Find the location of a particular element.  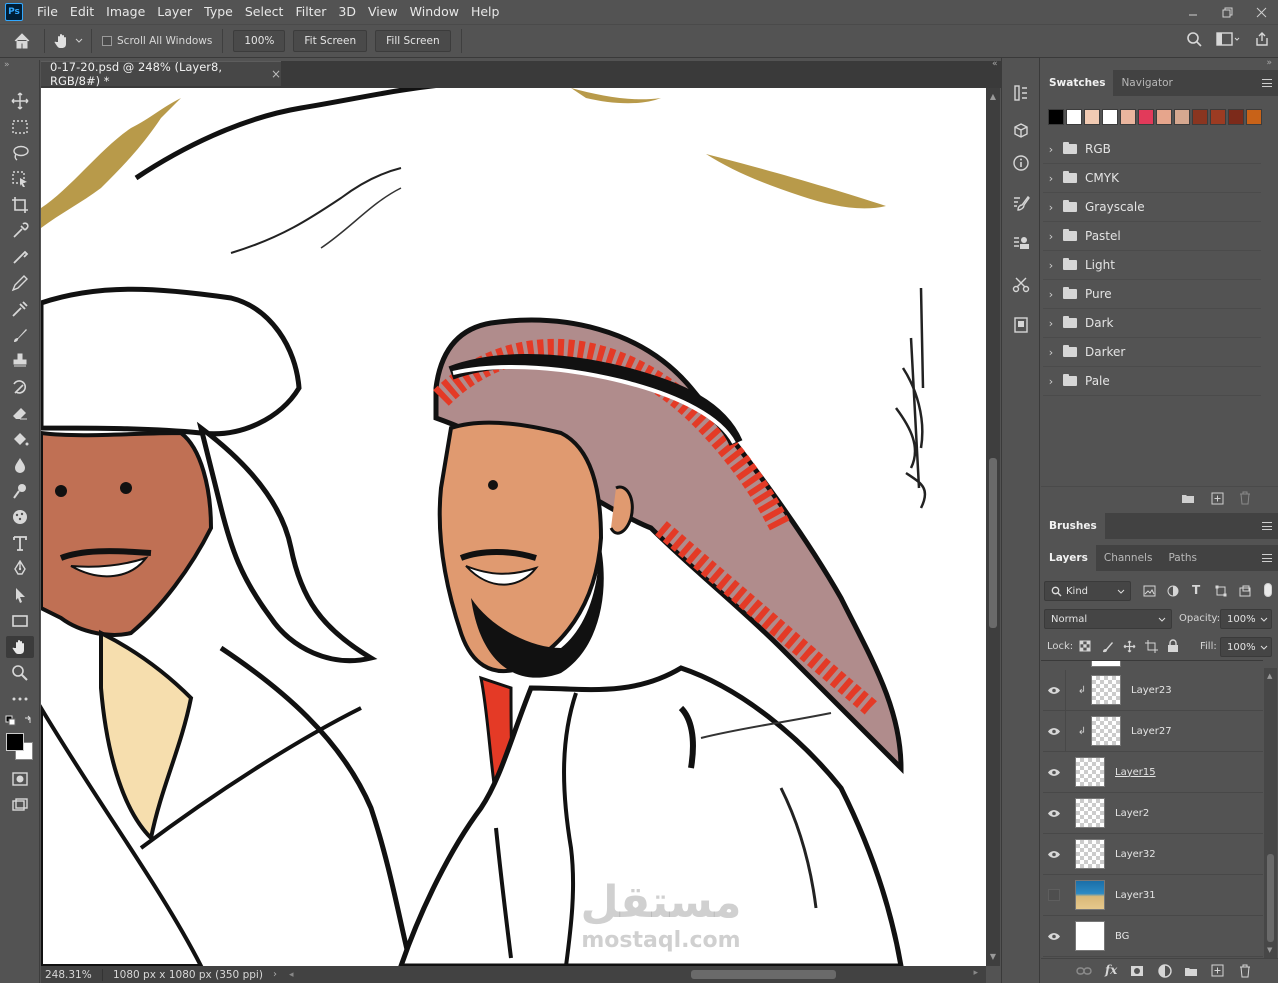

history-panel-button is located at coordinates (1021, 93).